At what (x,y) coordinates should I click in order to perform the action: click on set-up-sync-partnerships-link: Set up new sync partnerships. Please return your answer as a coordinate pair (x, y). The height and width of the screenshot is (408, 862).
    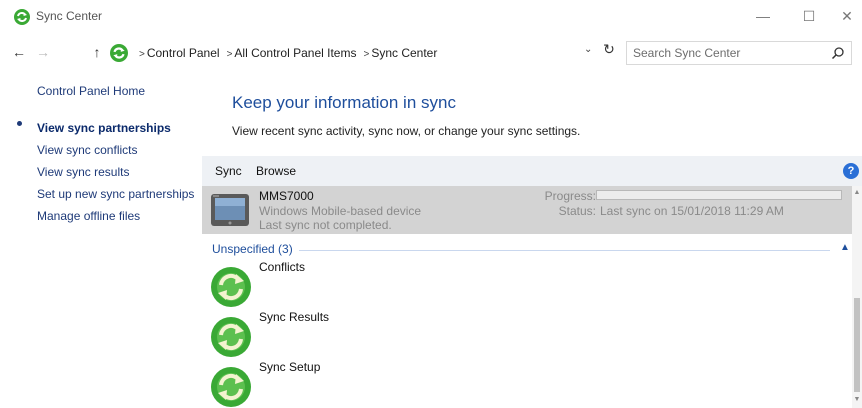
    Looking at the image, I should click on (115, 194).